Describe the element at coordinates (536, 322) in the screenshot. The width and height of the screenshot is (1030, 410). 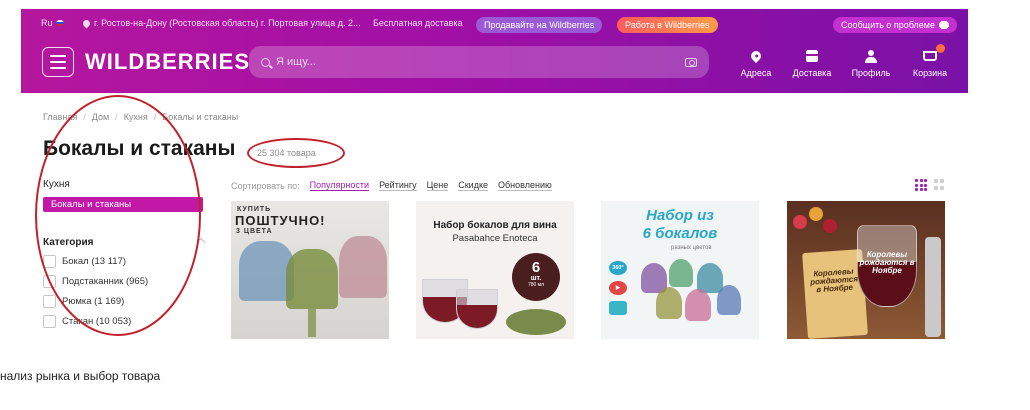
I see `product-image-food` at that location.